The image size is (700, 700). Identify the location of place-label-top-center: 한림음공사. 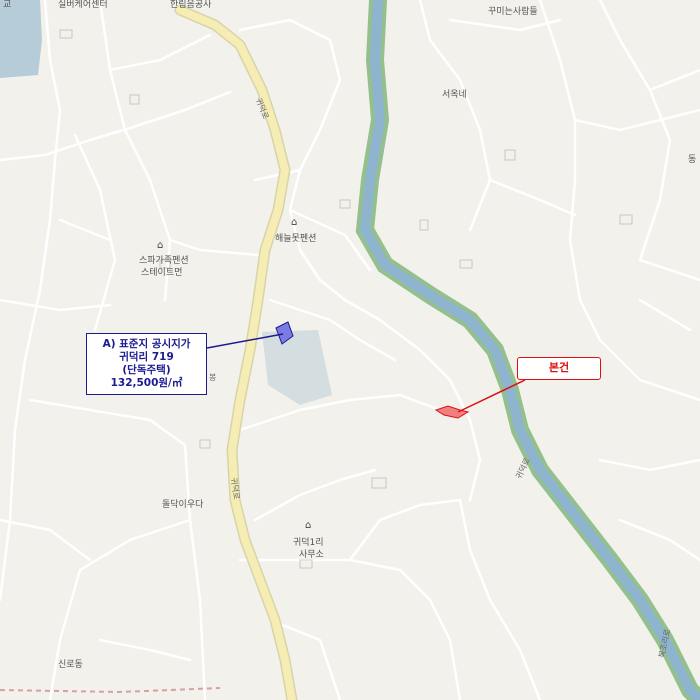
(191, 5).